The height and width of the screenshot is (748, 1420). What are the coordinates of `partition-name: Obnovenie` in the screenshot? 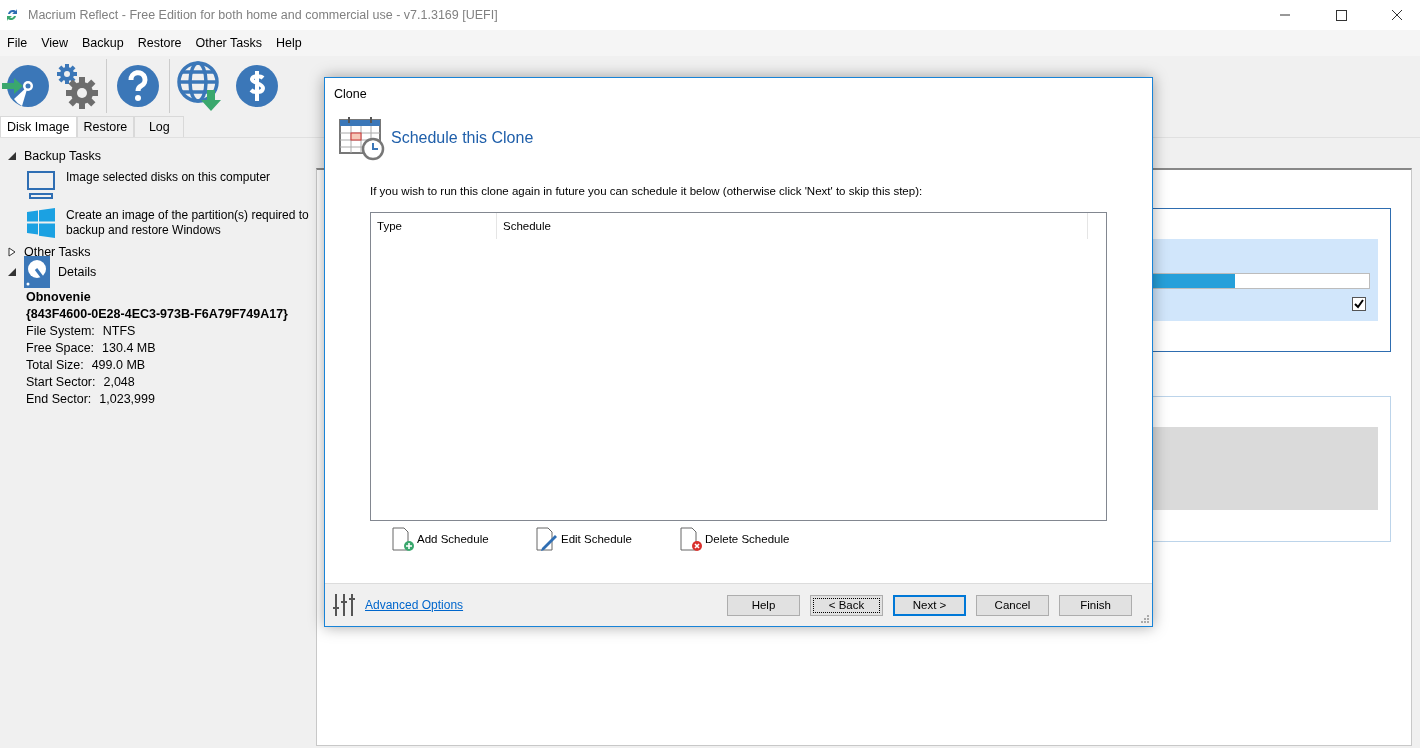 It's located at (59, 297).